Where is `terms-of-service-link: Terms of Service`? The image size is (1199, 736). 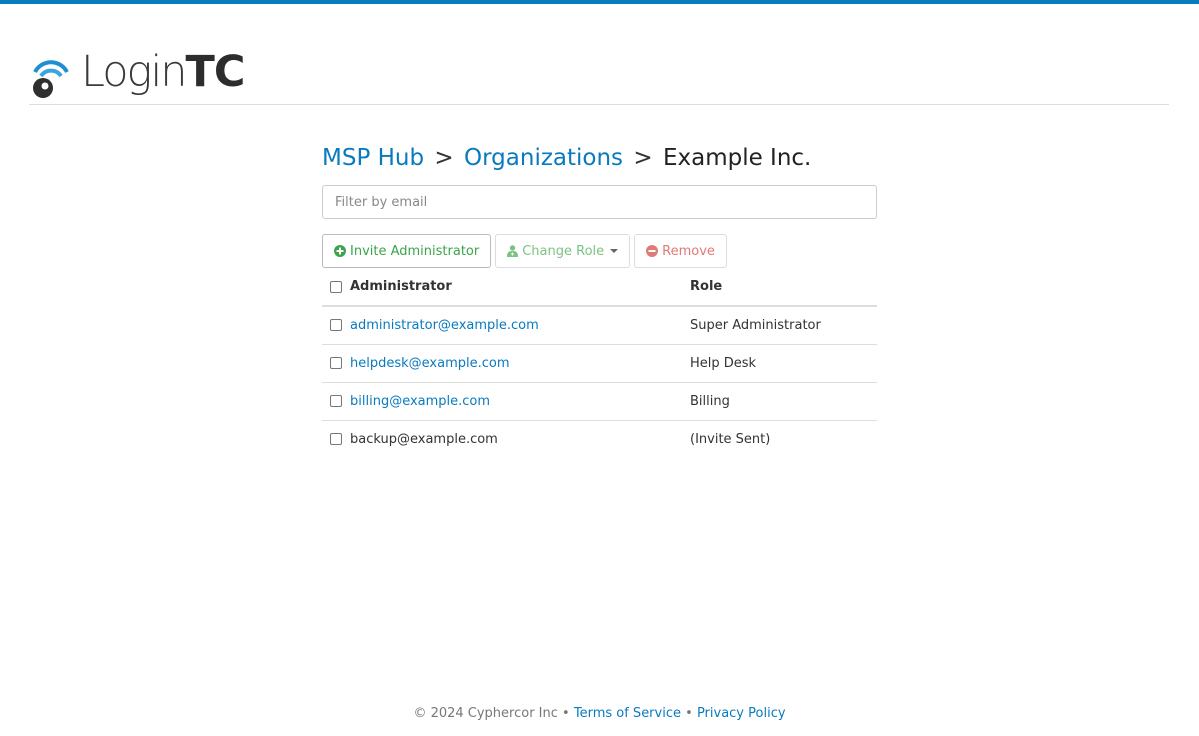
terms-of-service-link: Terms of Service is located at coordinates (627, 713).